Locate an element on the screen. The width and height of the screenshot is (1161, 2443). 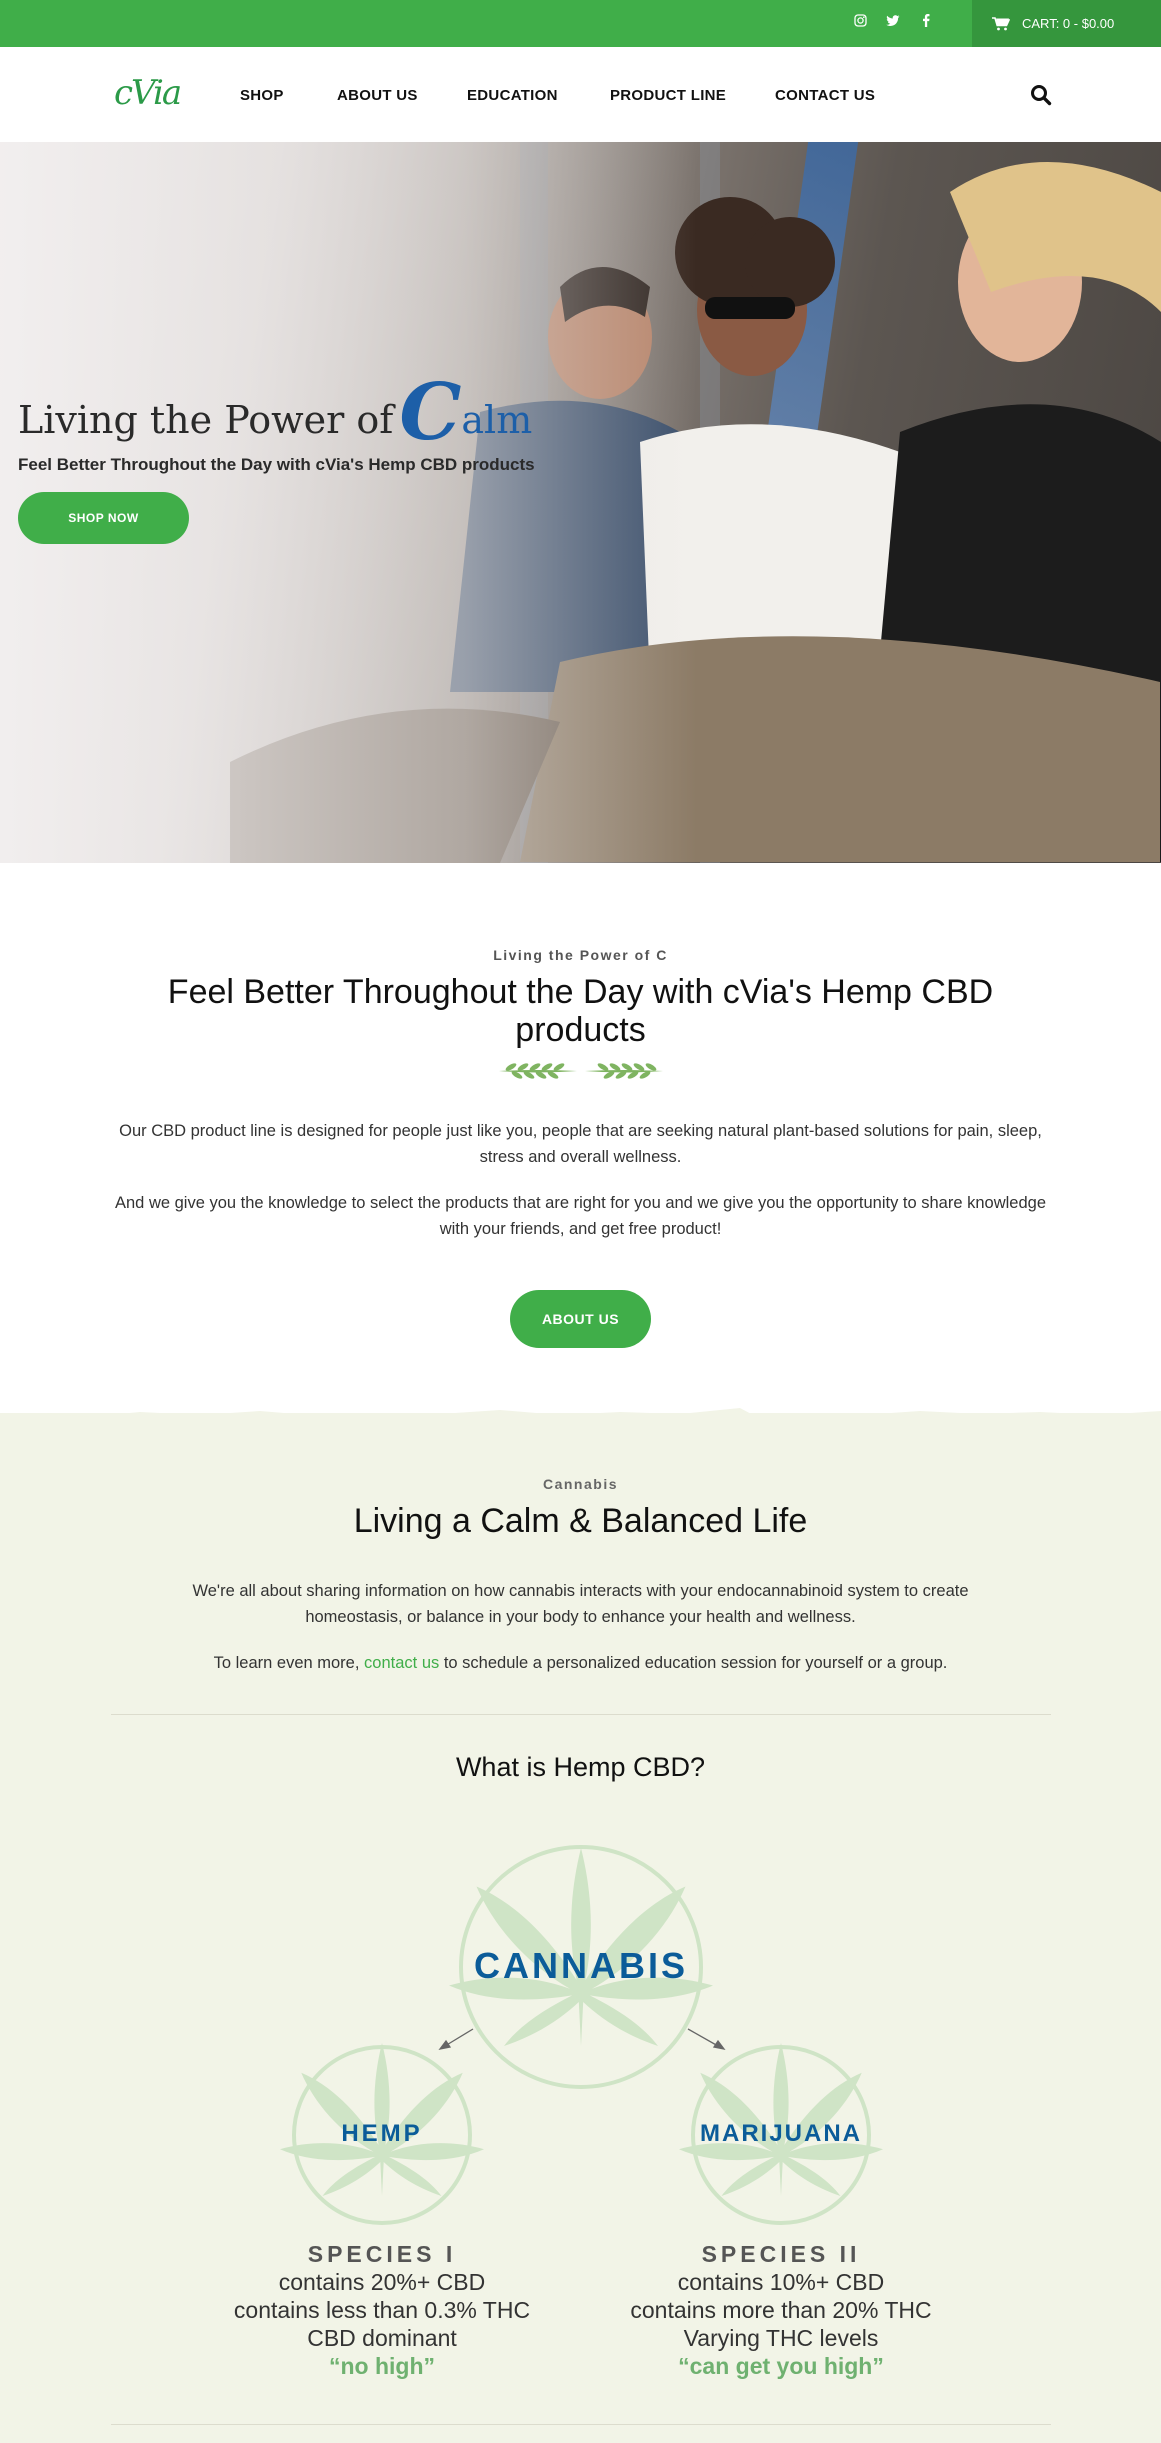
logo-text: cVia is located at coordinates (148, 93).